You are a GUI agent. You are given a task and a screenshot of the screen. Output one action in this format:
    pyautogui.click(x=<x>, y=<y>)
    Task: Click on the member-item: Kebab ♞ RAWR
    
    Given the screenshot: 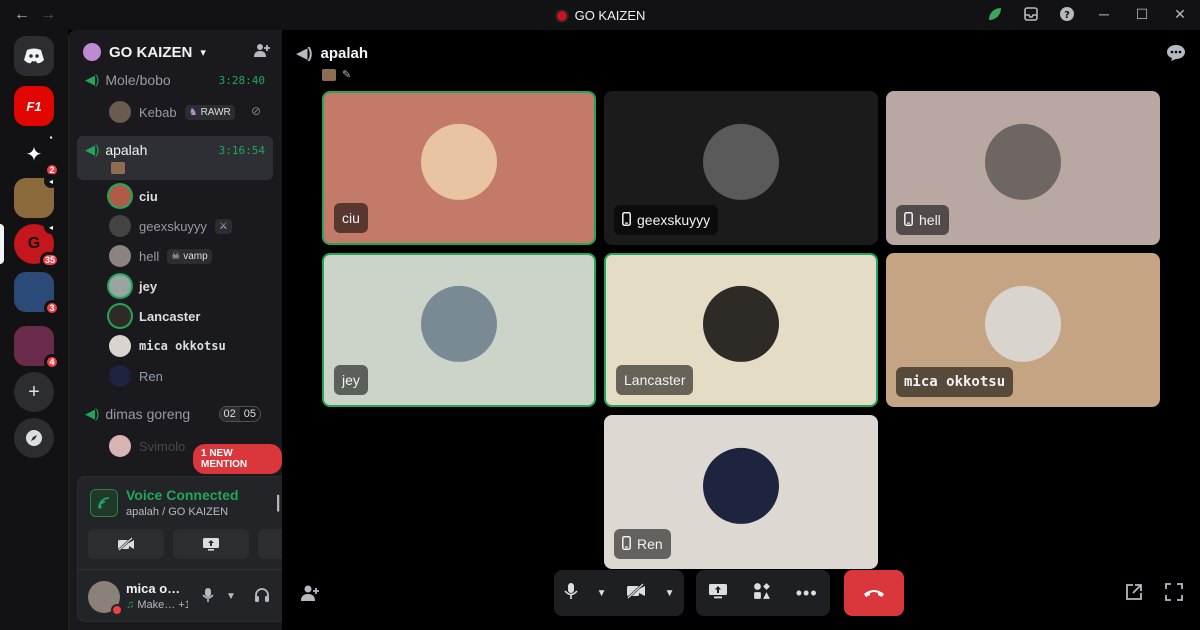 What is the action you would take?
    pyautogui.click(x=172, y=112)
    